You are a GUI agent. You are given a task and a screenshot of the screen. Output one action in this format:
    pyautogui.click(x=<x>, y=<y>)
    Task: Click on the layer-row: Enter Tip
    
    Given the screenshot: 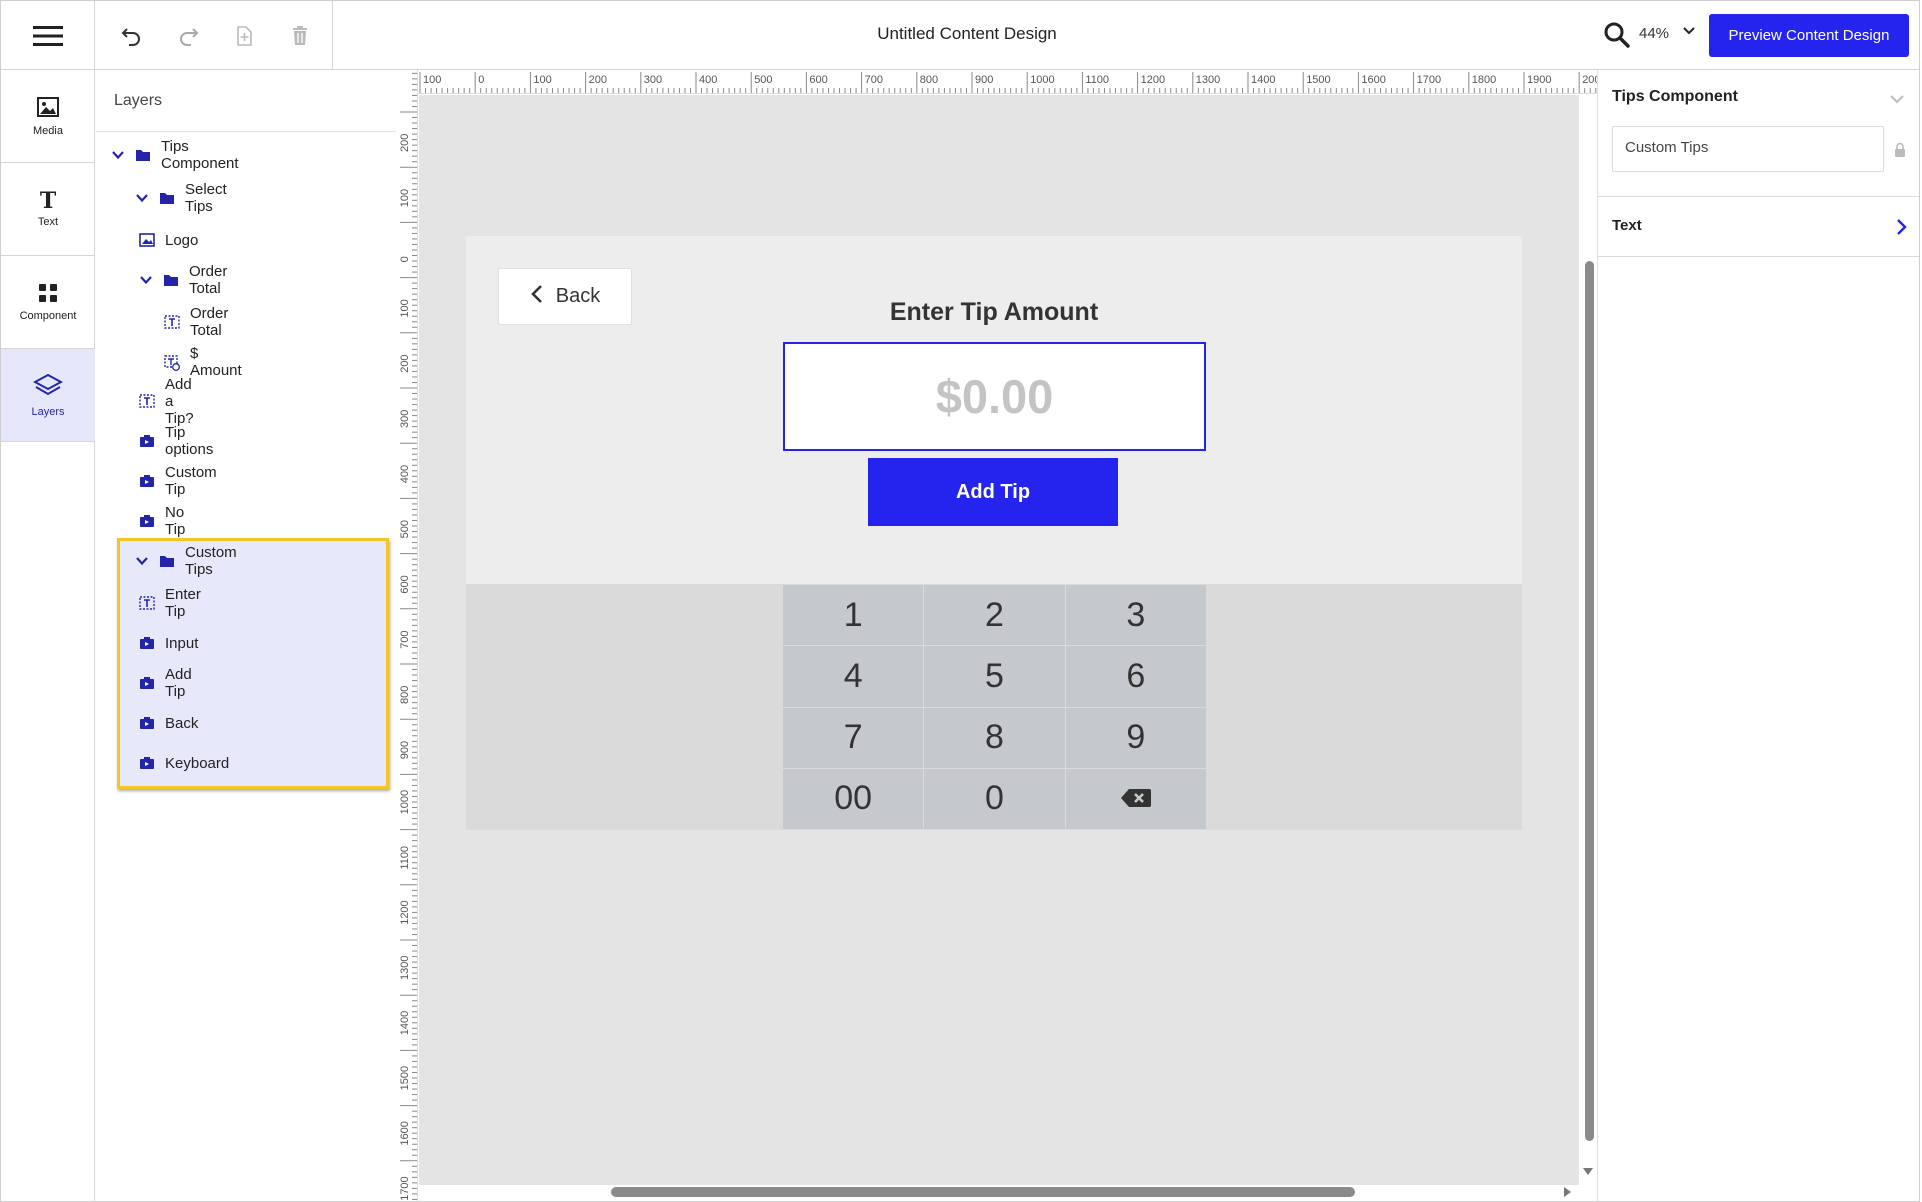 What is the action you would take?
    pyautogui.click(x=170, y=603)
    